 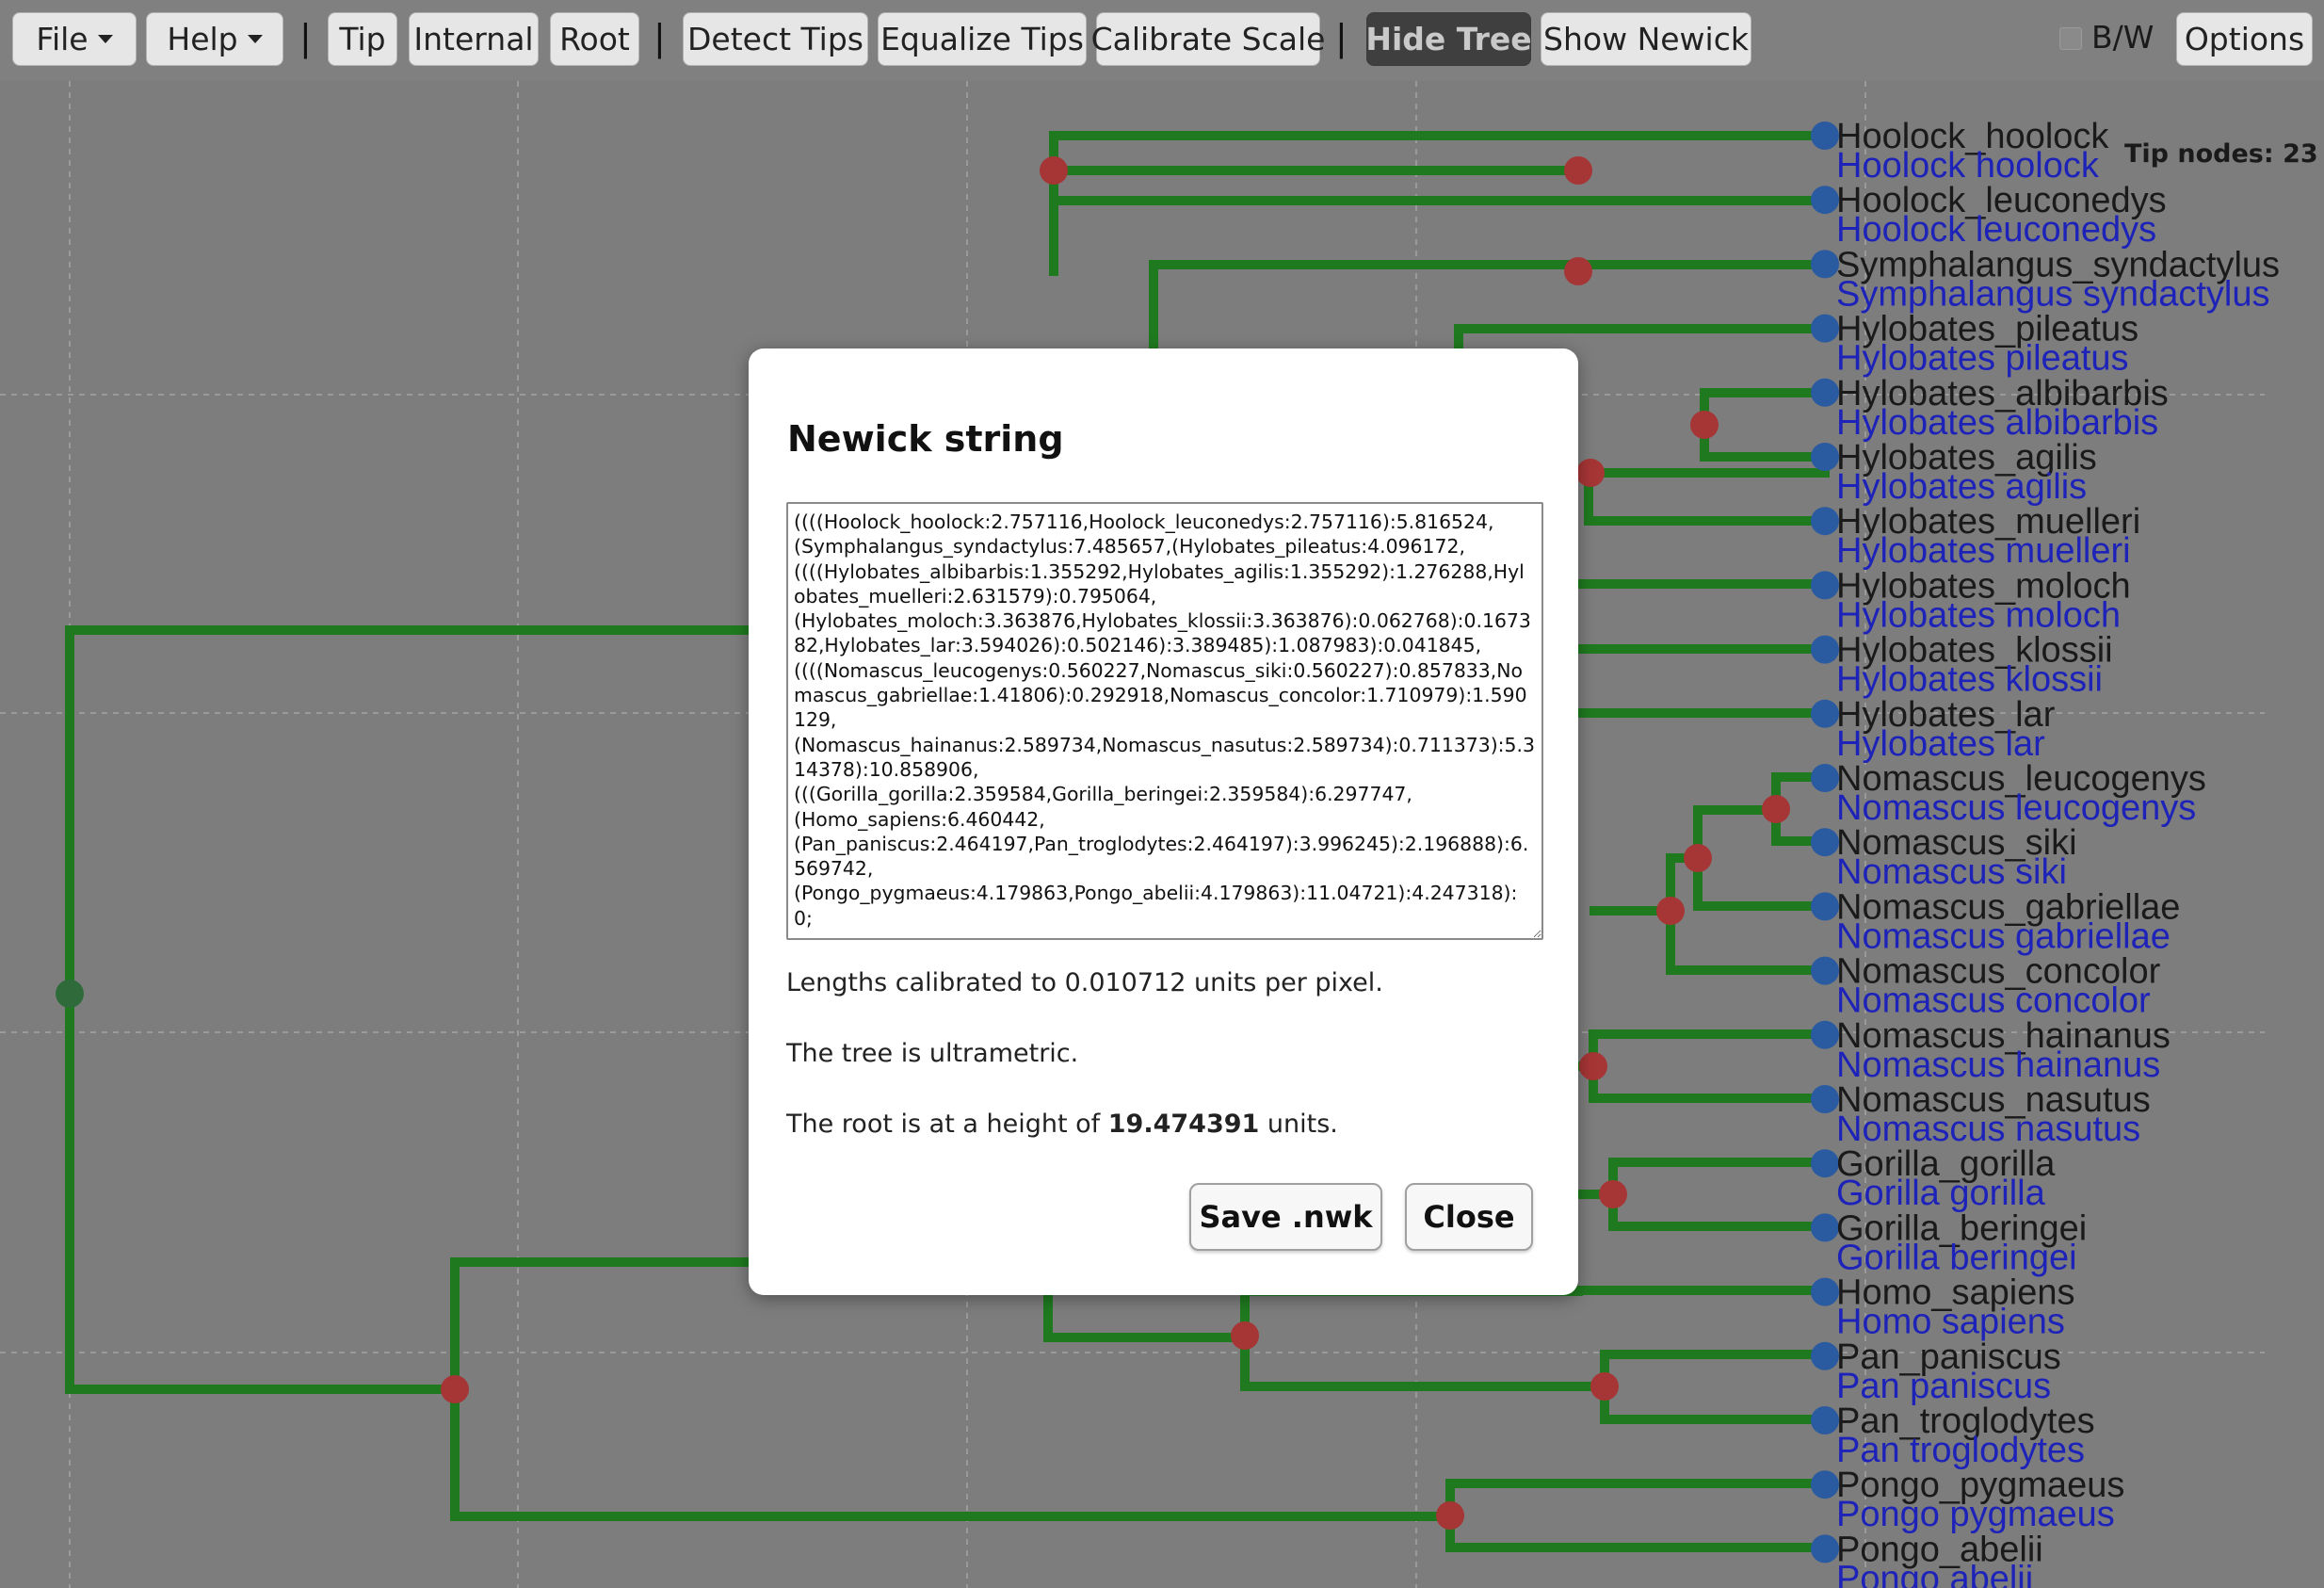 I want to click on root-height-value: 19.474391, so click(x=1183, y=1124).